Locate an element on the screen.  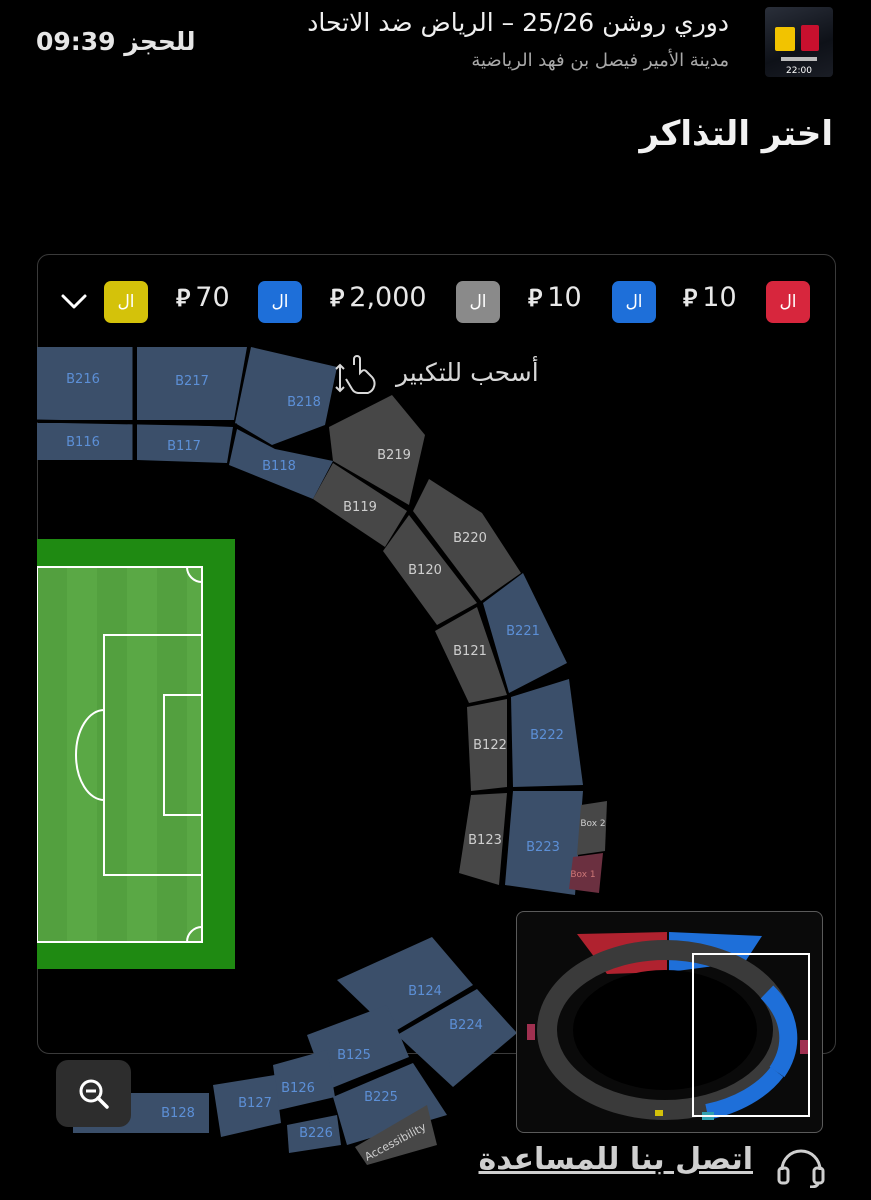
price-red: ⃁ 10 is located at coordinates (710, 297).